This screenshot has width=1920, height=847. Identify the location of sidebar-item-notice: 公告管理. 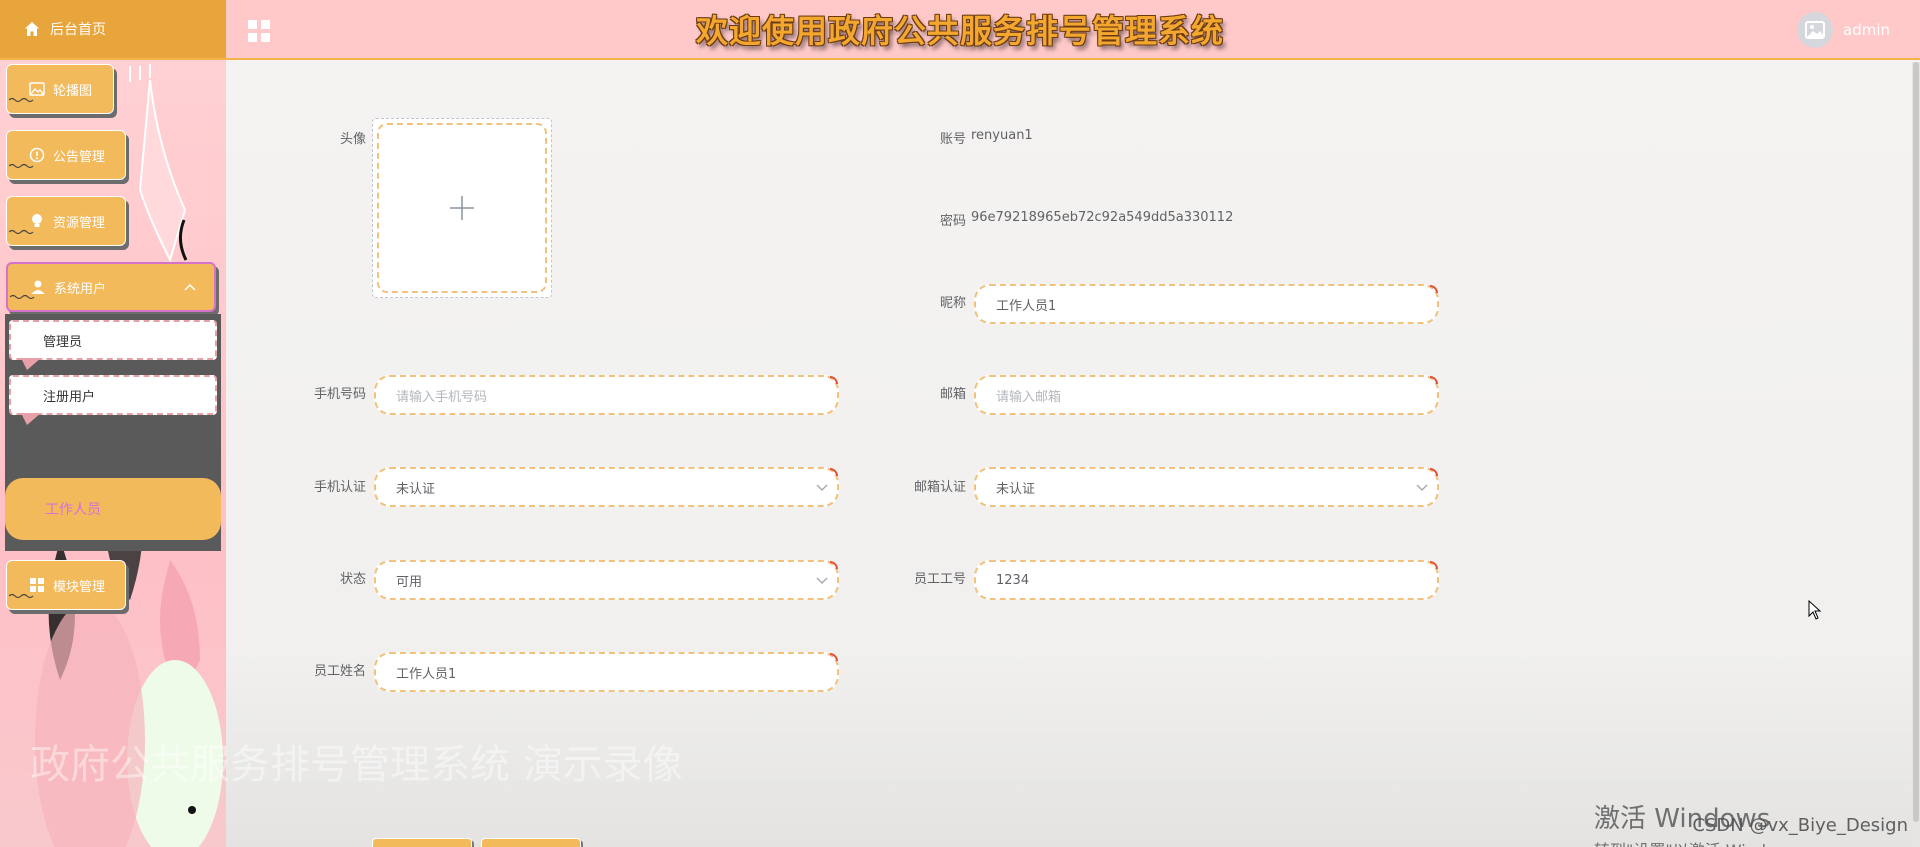
(66, 155).